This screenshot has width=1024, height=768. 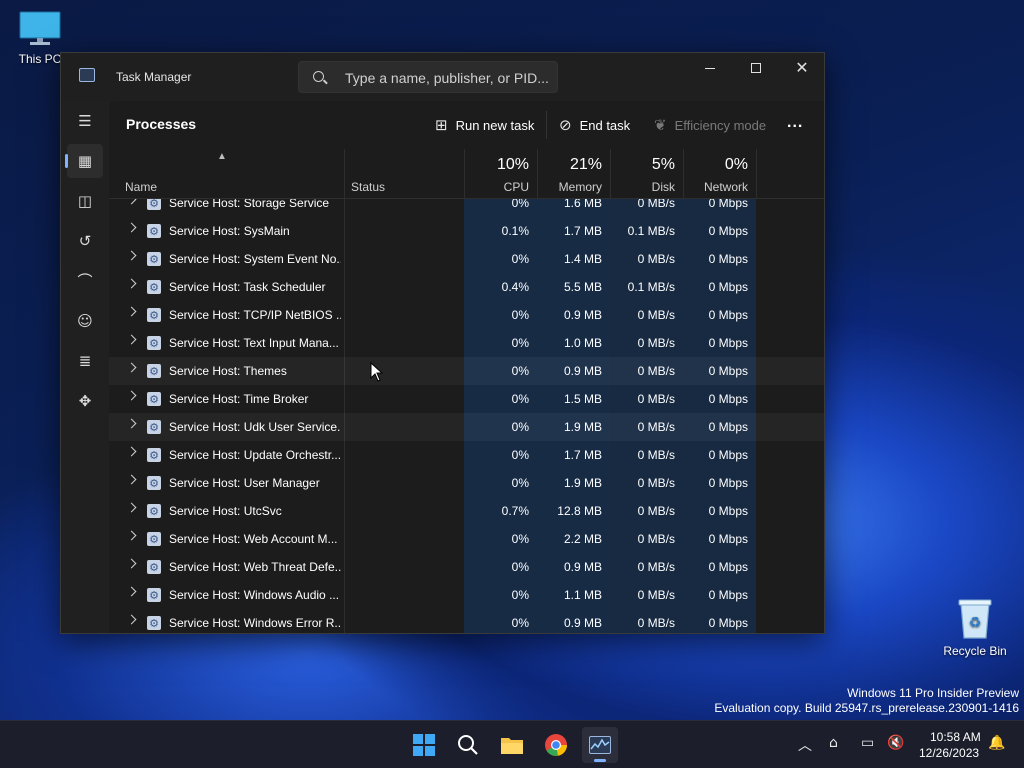 What do you see at coordinates (582, 567) in the screenshot?
I see `process-memory: 0.9 MB` at bounding box center [582, 567].